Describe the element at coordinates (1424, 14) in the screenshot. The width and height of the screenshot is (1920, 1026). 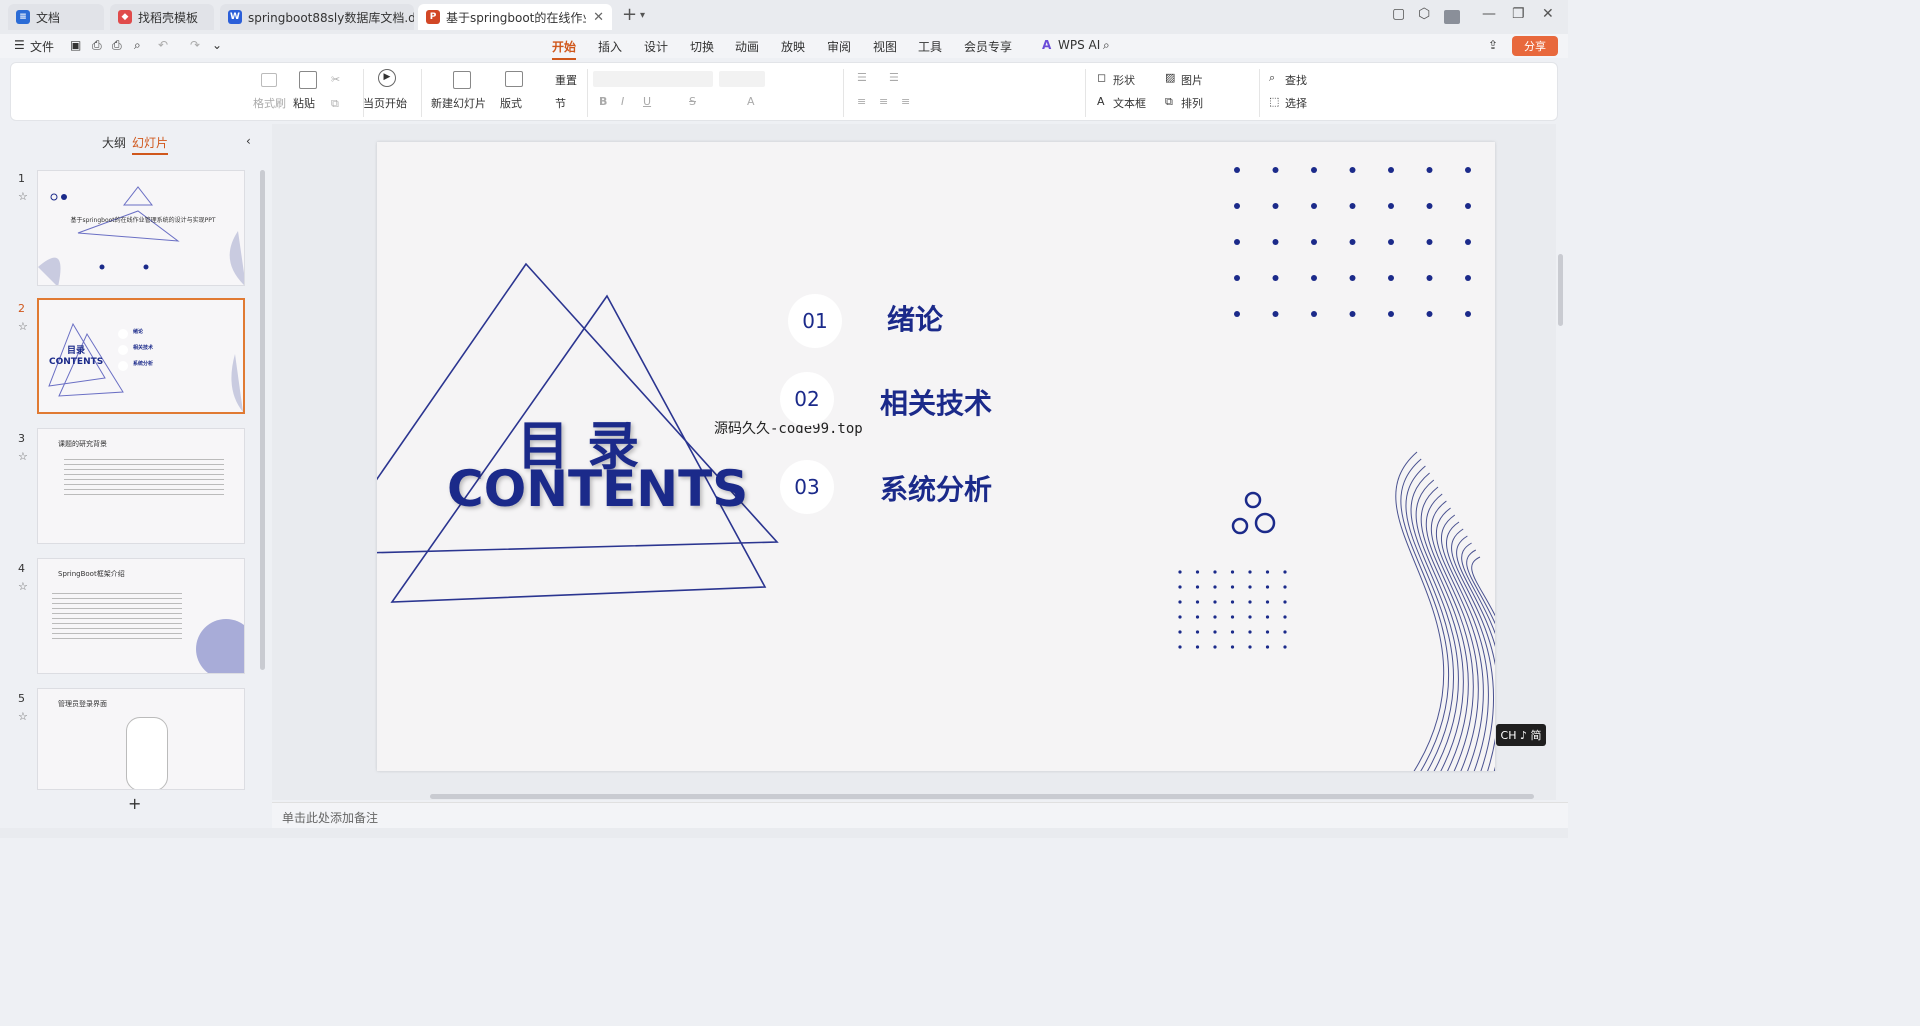
I see `cube-icon: ⬡` at that location.